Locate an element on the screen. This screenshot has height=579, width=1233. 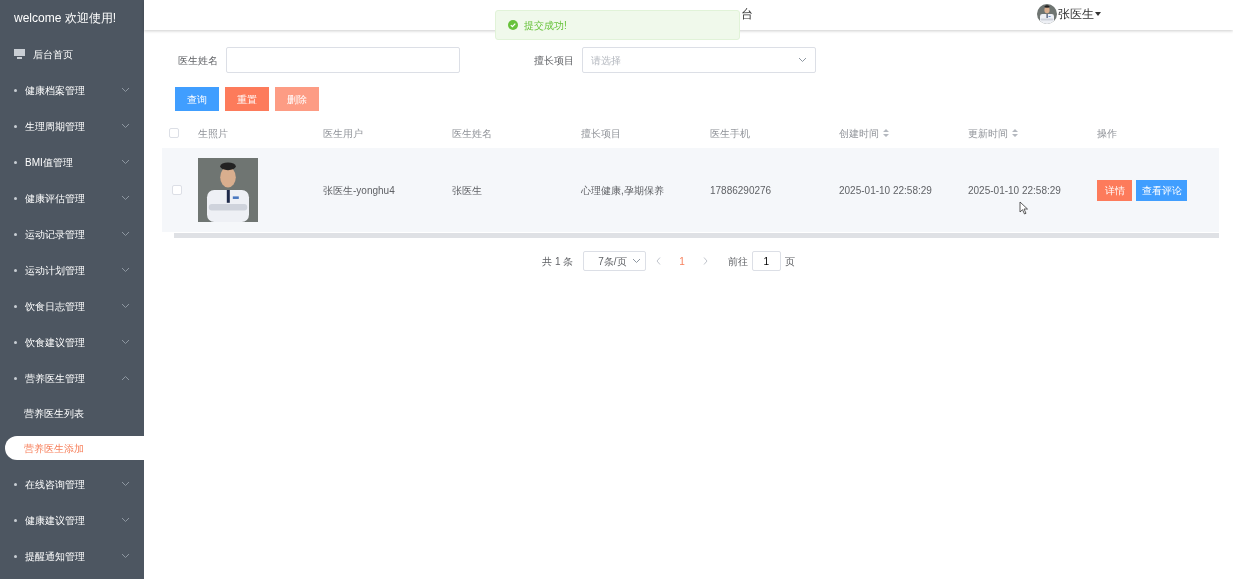
header-title: 台 is located at coordinates (747, 14).